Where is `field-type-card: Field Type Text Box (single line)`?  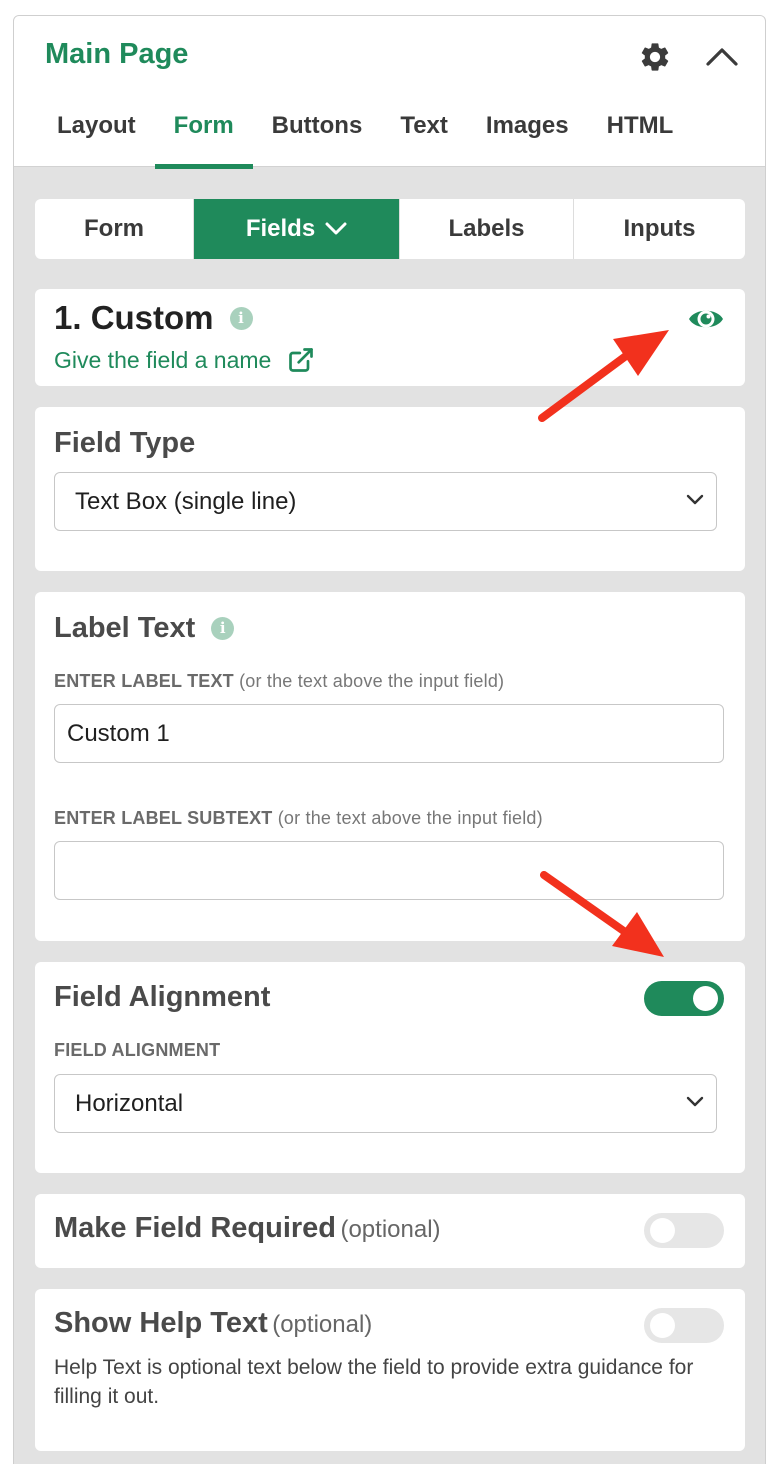 field-type-card: Field Type Text Box (single line) is located at coordinates (390, 489).